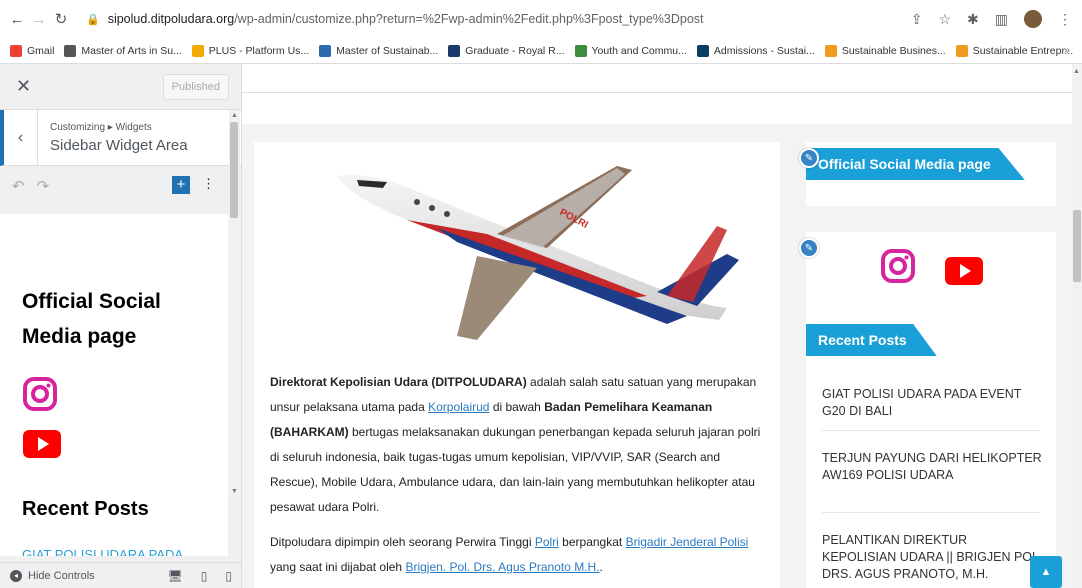 This screenshot has width=1082, height=588. Describe the element at coordinates (41, 50) in the screenshot. I see `bookmark-label: Gmail` at that location.